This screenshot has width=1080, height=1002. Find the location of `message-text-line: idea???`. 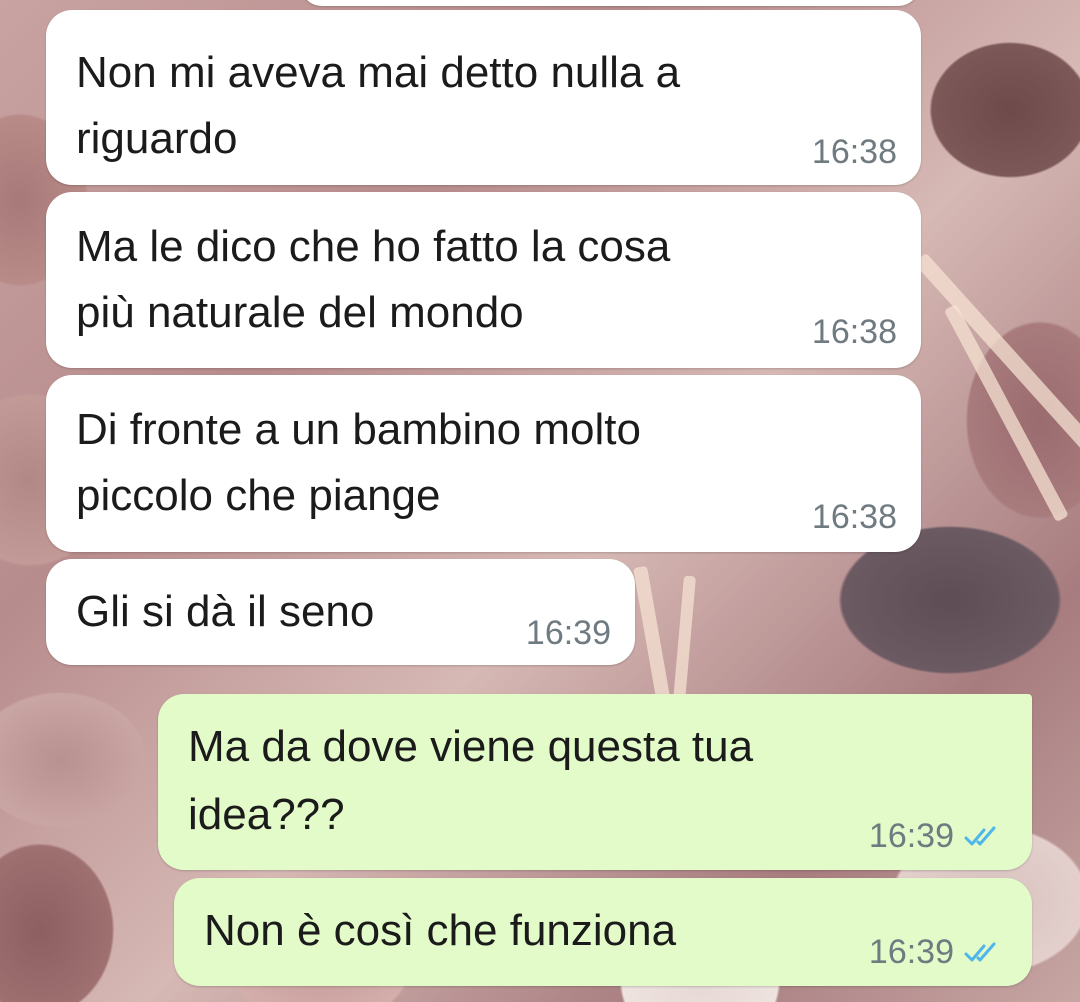

message-text-line: idea??? is located at coordinates (266, 814).